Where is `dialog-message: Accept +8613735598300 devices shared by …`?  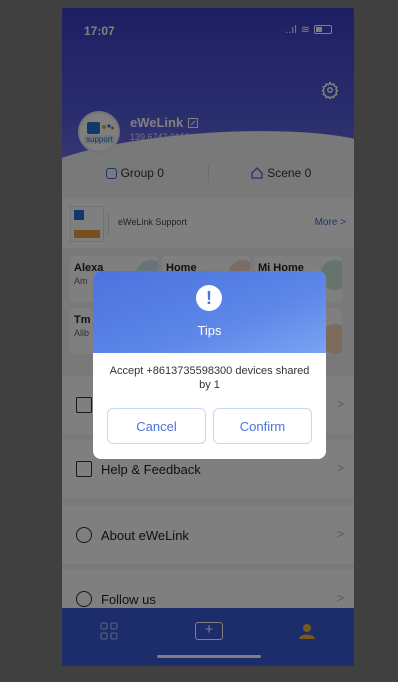 dialog-message: Accept +8613735598300 devices shared by … is located at coordinates (209, 378).